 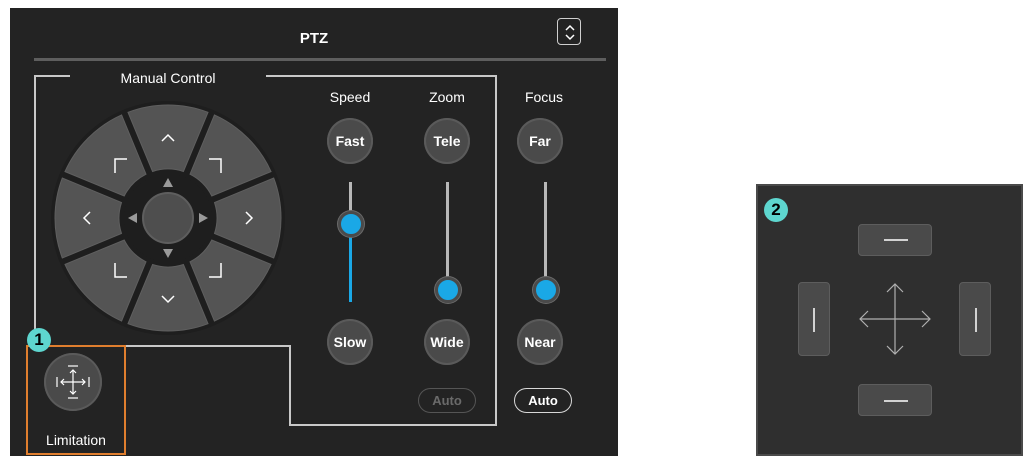 What do you see at coordinates (208, 346) in the screenshot?
I see `group-border-mid` at bounding box center [208, 346].